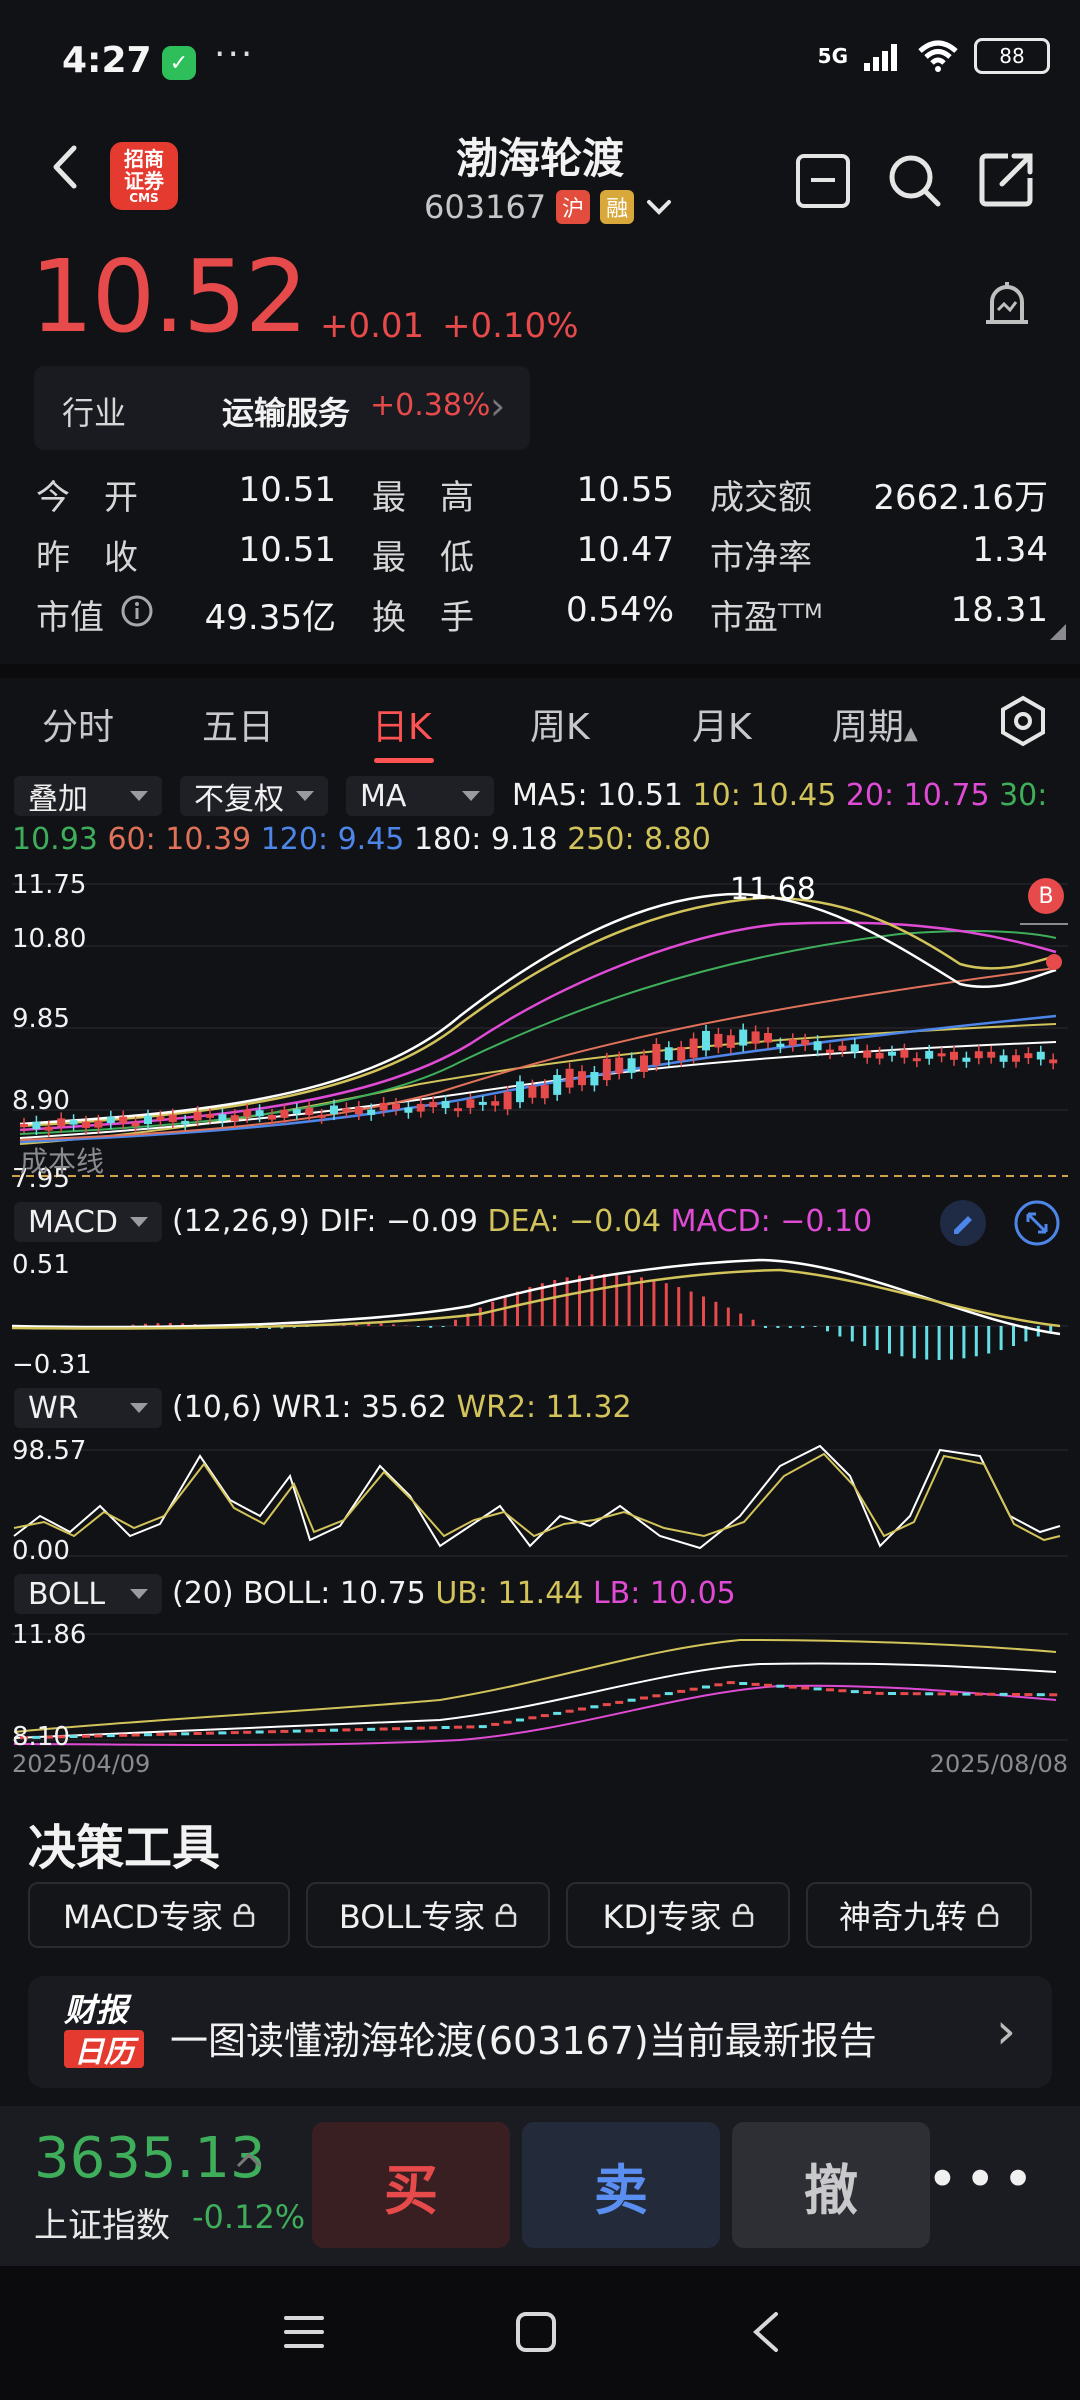 Image resolution: width=1080 pixels, height=2400 pixels. What do you see at coordinates (983, 2179) in the screenshot?
I see `more-menu-button: •••` at bounding box center [983, 2179].